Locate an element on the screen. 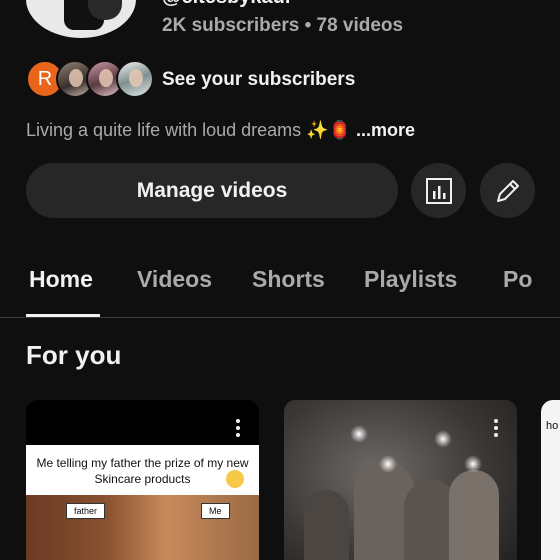 The height and width of the screenshot is (560, 560). card-thumbnail is located at coordinates (400, 480).